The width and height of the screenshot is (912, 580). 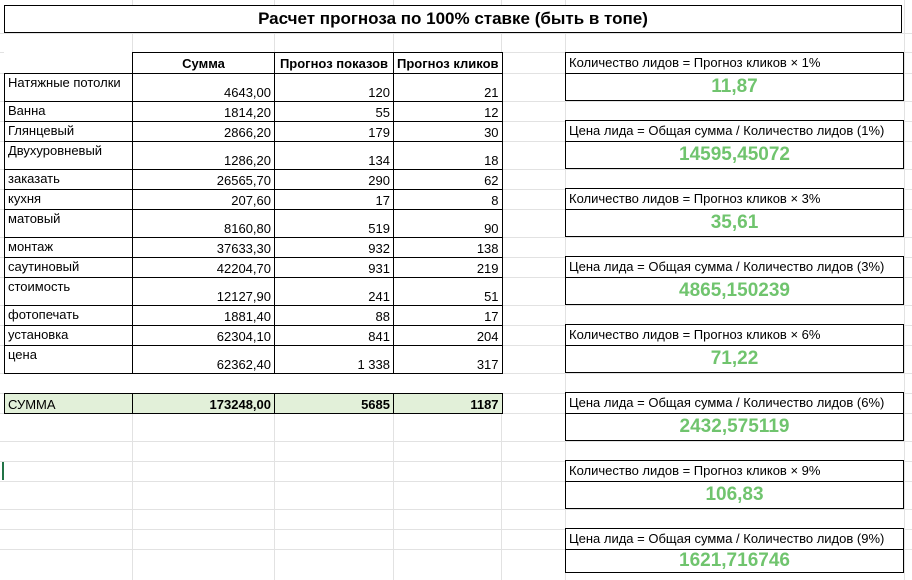 I want to click on row-impressions: 120, so click(x=334, y=87).